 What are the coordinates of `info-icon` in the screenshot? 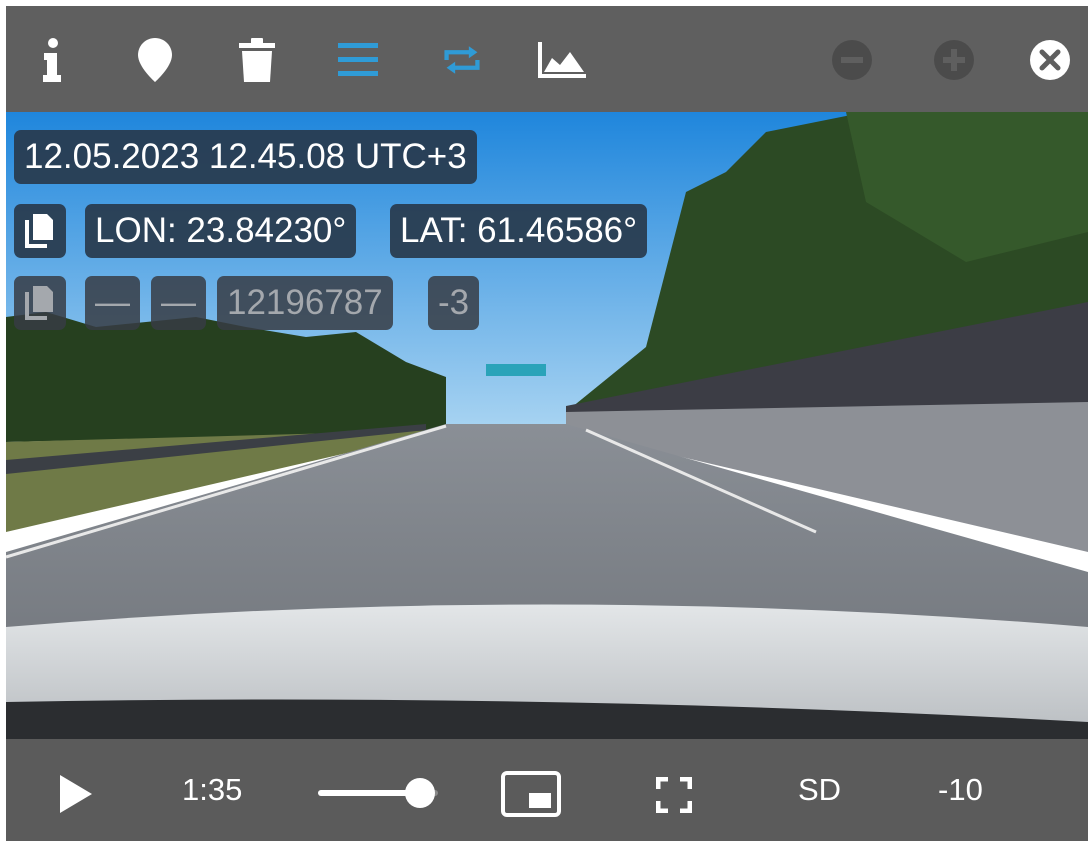 It's located at (52, 60).